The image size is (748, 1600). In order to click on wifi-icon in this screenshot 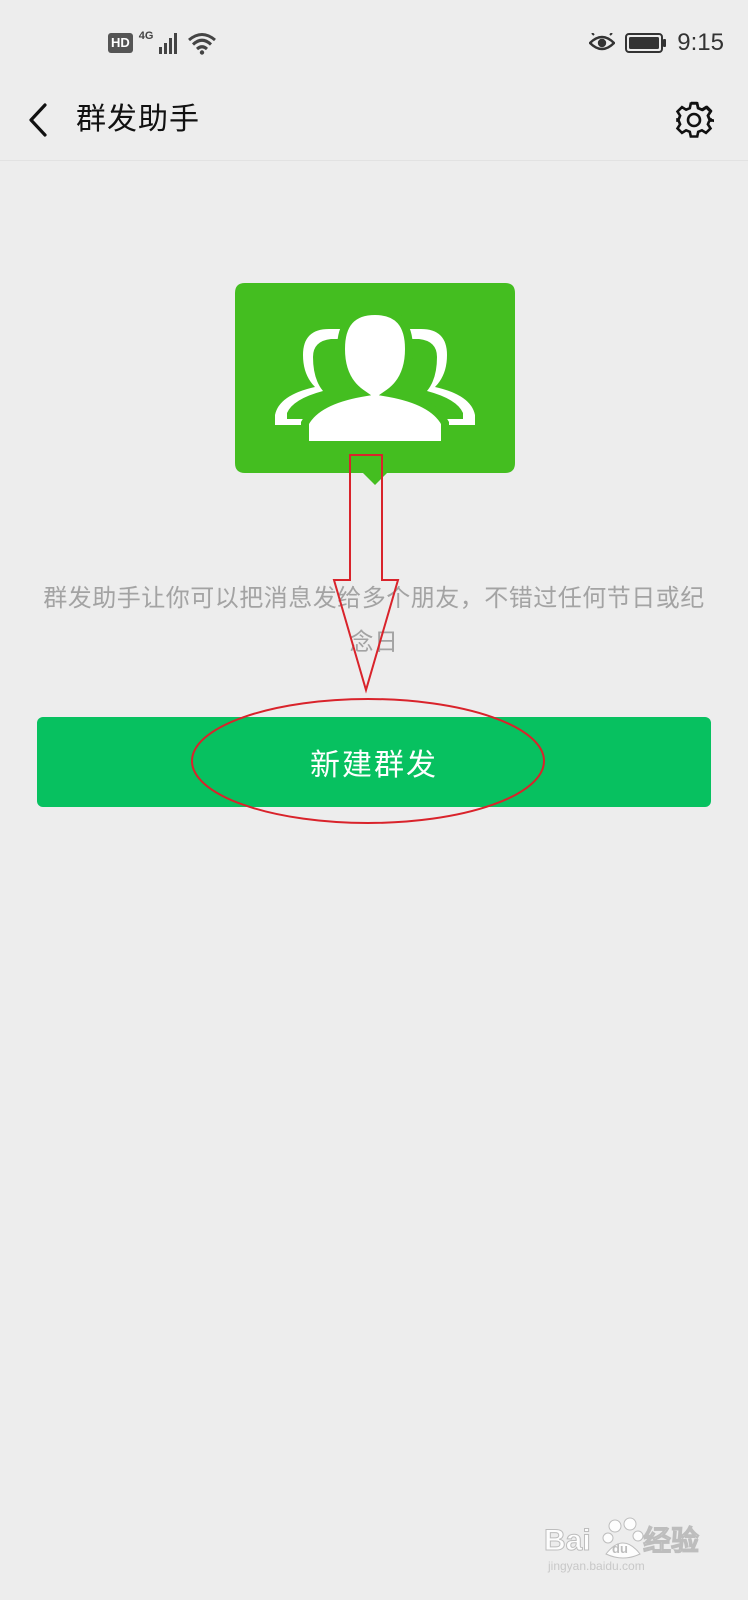, I will do `click(202, 44)`.